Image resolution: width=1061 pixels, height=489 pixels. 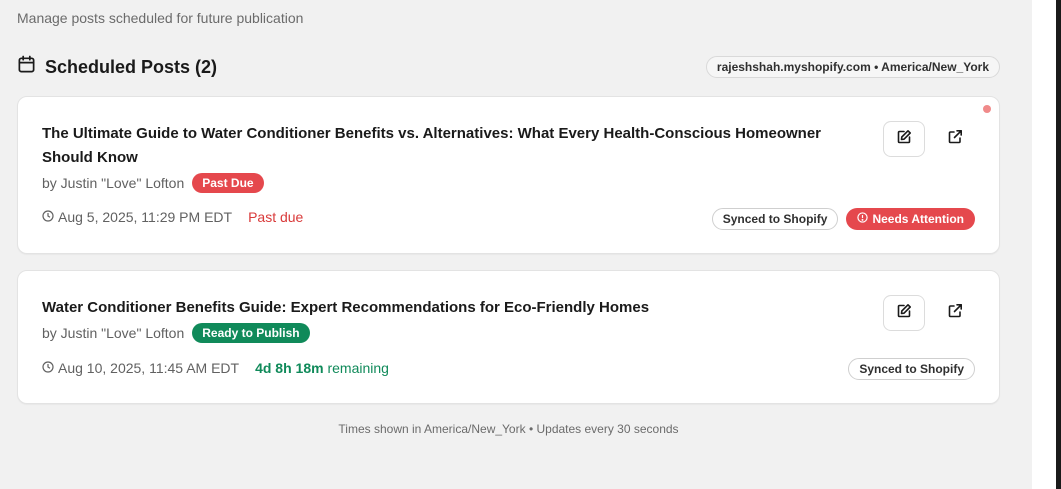 I want to click on post-byline: by Justin "Love" Lofton Past Due, so click(x=153, y=183).